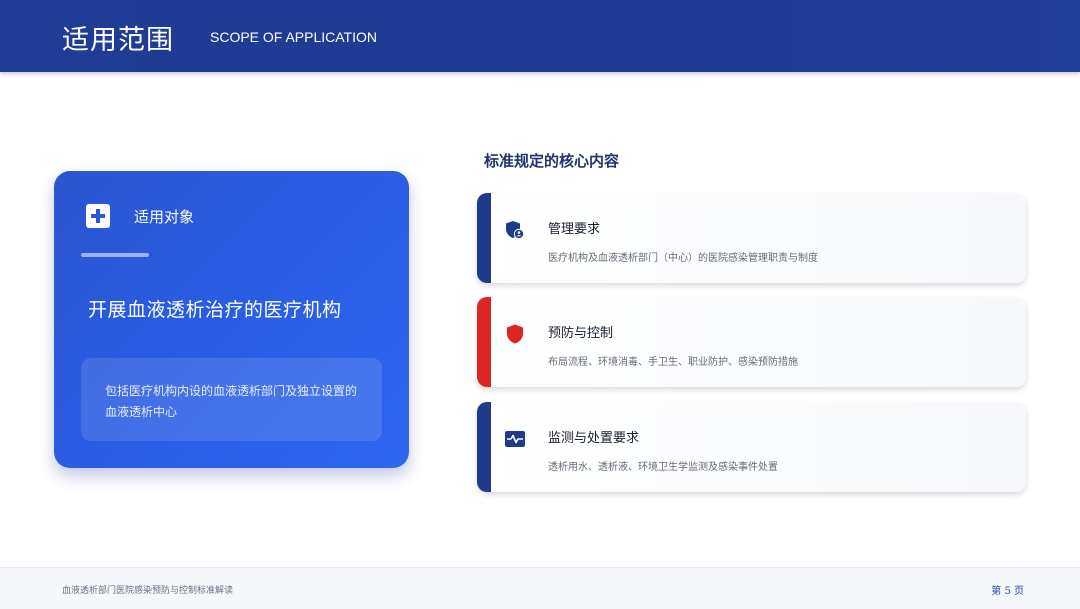  I want to click on page-number: 第 5 页, so click(1007, 591).